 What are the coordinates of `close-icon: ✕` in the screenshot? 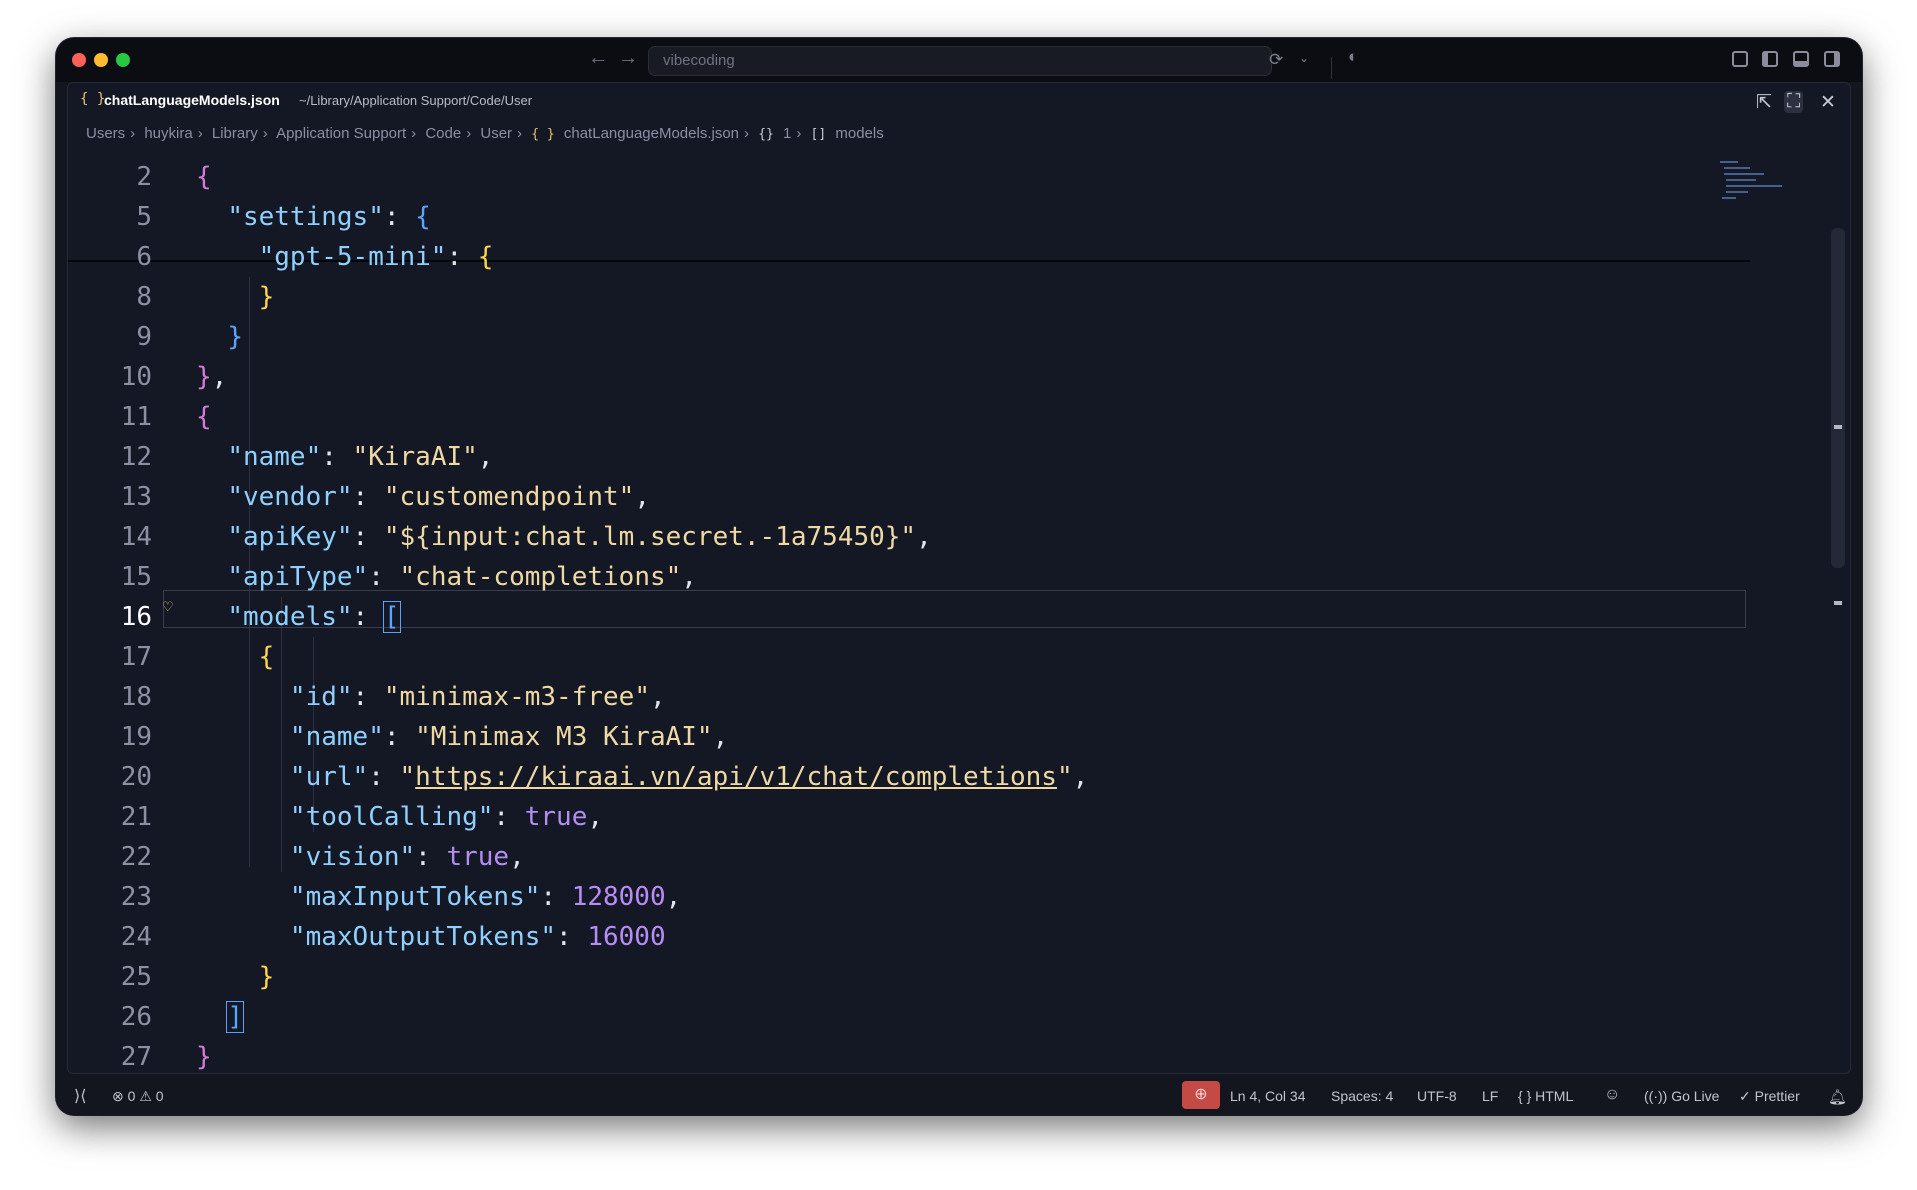 It's located at (1828, 102).